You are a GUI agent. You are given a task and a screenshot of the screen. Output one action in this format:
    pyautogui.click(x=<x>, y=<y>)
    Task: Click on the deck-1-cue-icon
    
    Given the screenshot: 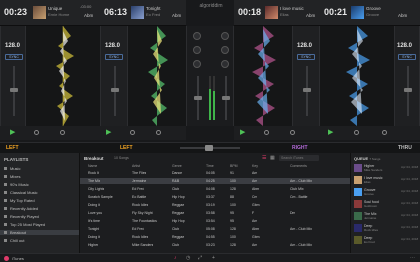 What is the action you would take?
    pyautogui.click(x=36, y=132)
    